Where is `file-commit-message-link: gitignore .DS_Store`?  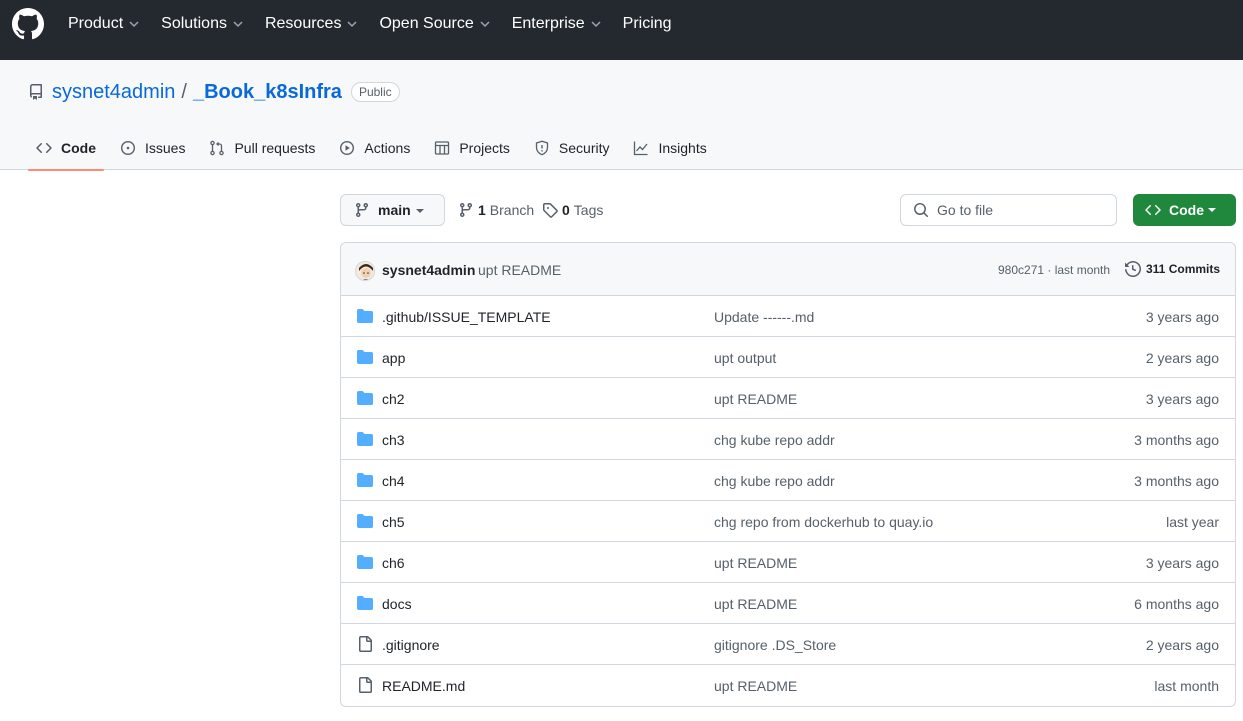
file-commit-message-link: gitignore .DS_Store is located at coordinates (775, 645).